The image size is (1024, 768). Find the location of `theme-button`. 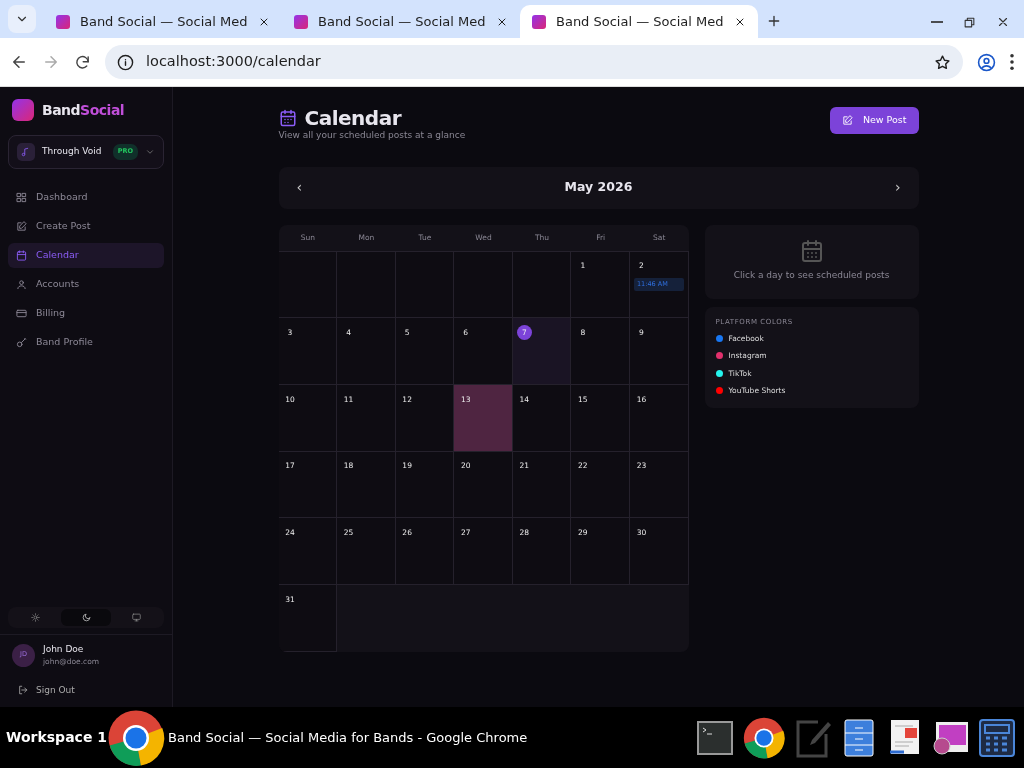

theme-button is located at coordinates (86, 617).